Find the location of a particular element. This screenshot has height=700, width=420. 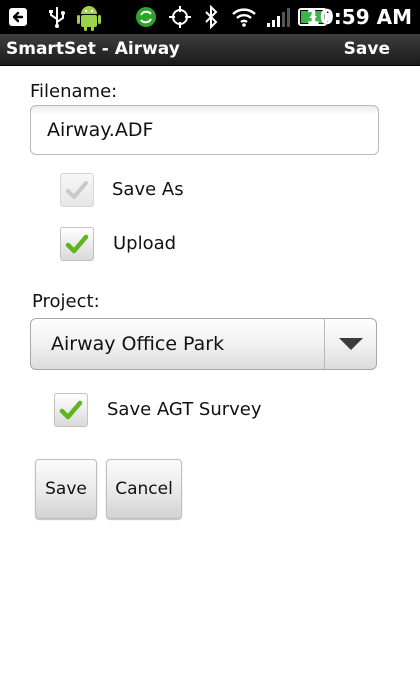

filename-input: Airway.ADF is located at coordinates (204, 130).